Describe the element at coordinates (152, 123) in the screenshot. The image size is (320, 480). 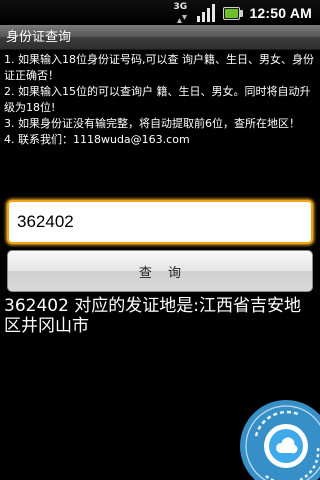
I see `instruction-item: 3. 如果身份证没有输完整，将自动提取前6位，查所在地区！` at that location.